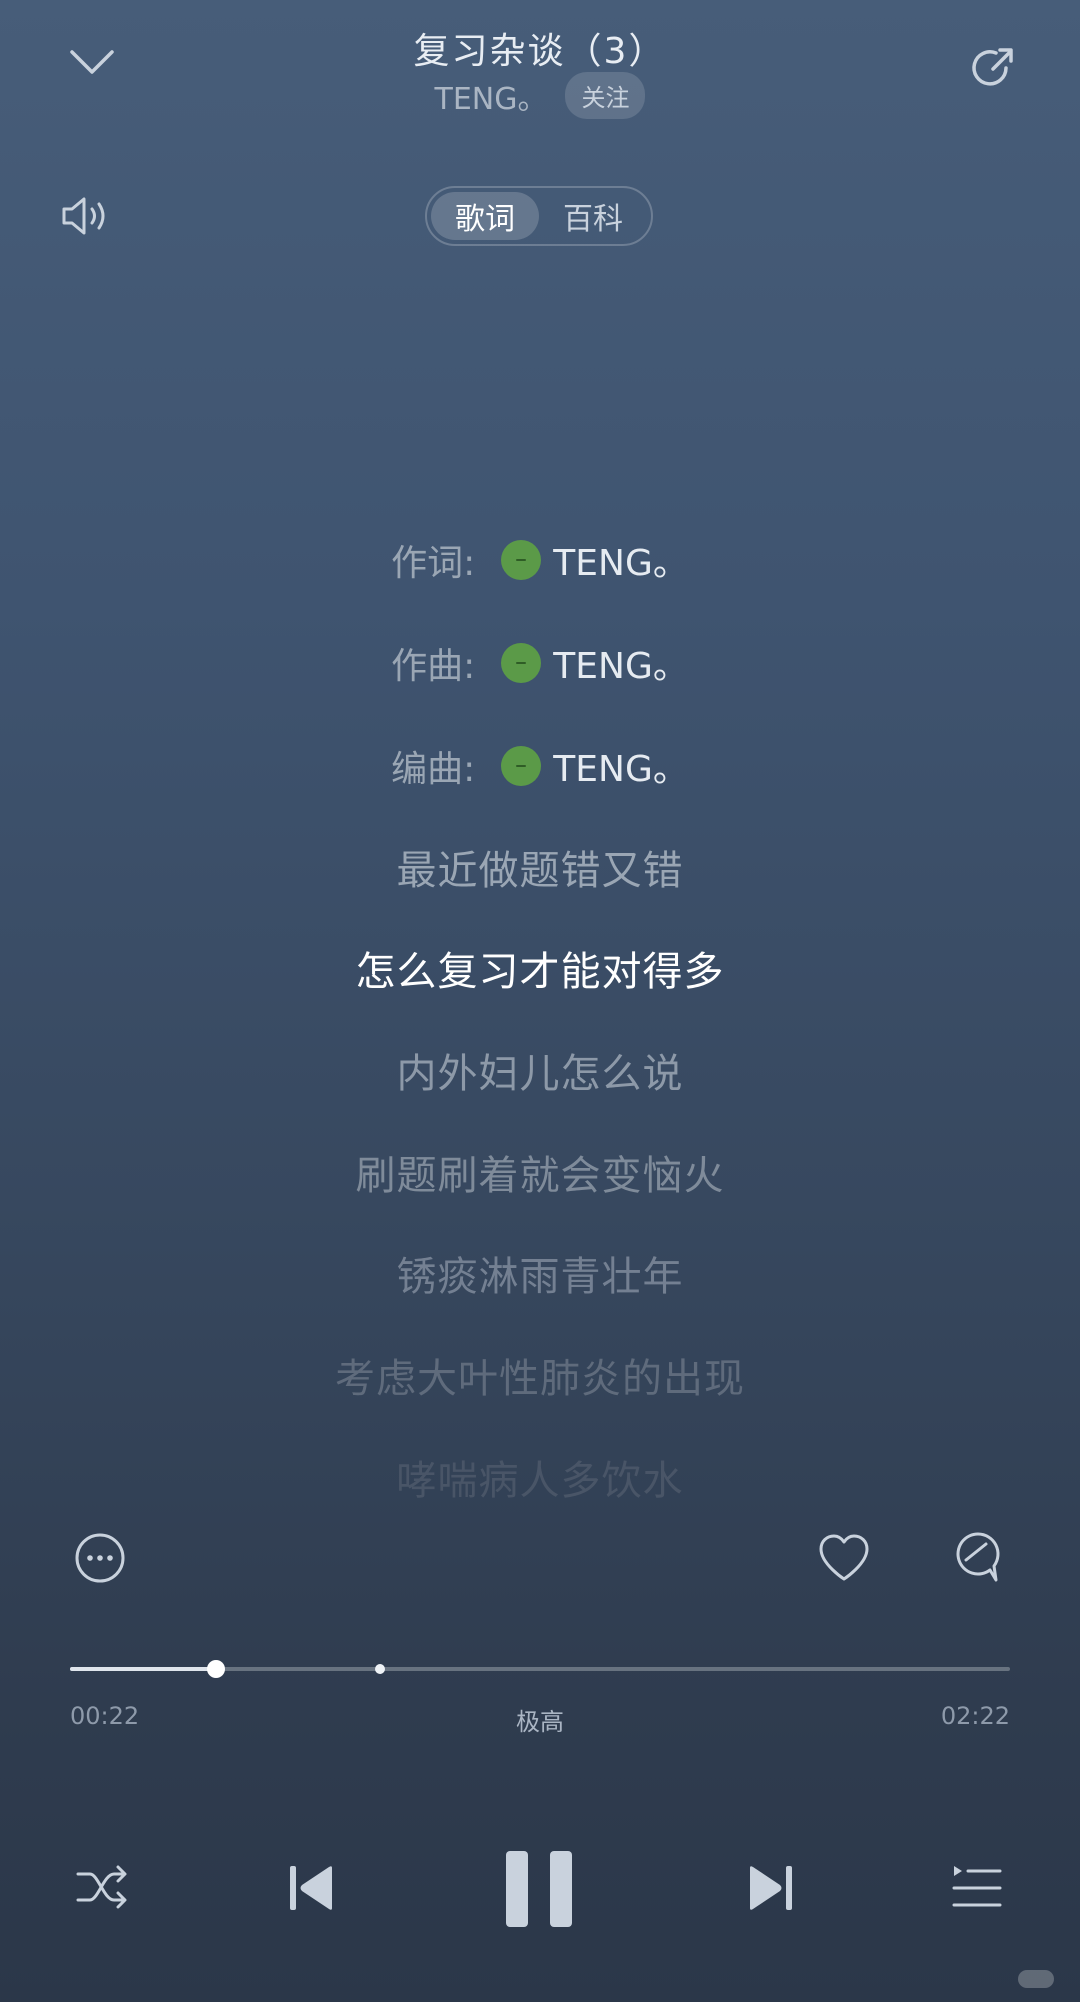  I want to click on quality-label: 极高, so click(540, 1719).